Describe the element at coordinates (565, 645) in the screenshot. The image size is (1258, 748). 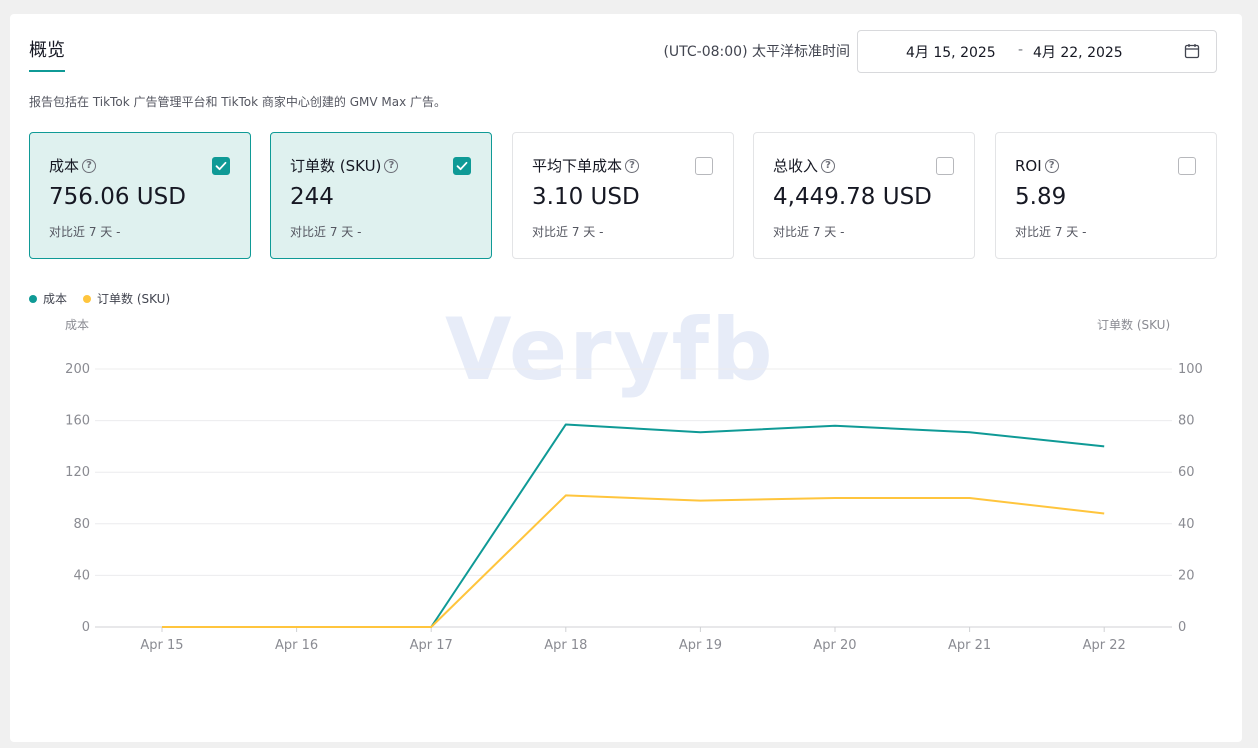
I see `x-tick-label: Apr 18` at that location.